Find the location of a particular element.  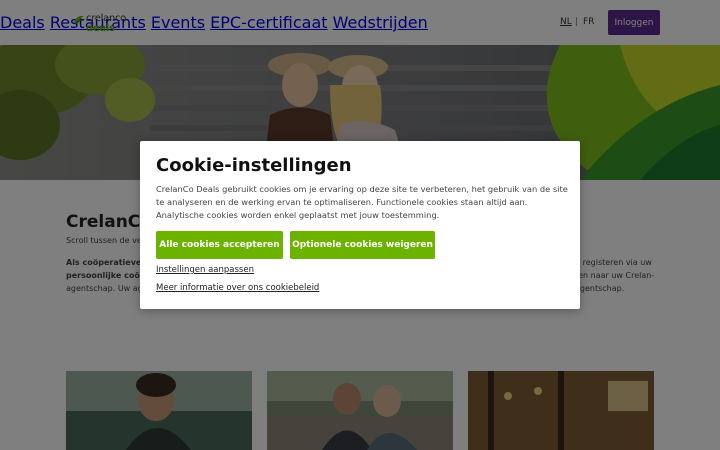

cookie-settings-link: Instellingen aanpassen is located at coordinates (205, 270).